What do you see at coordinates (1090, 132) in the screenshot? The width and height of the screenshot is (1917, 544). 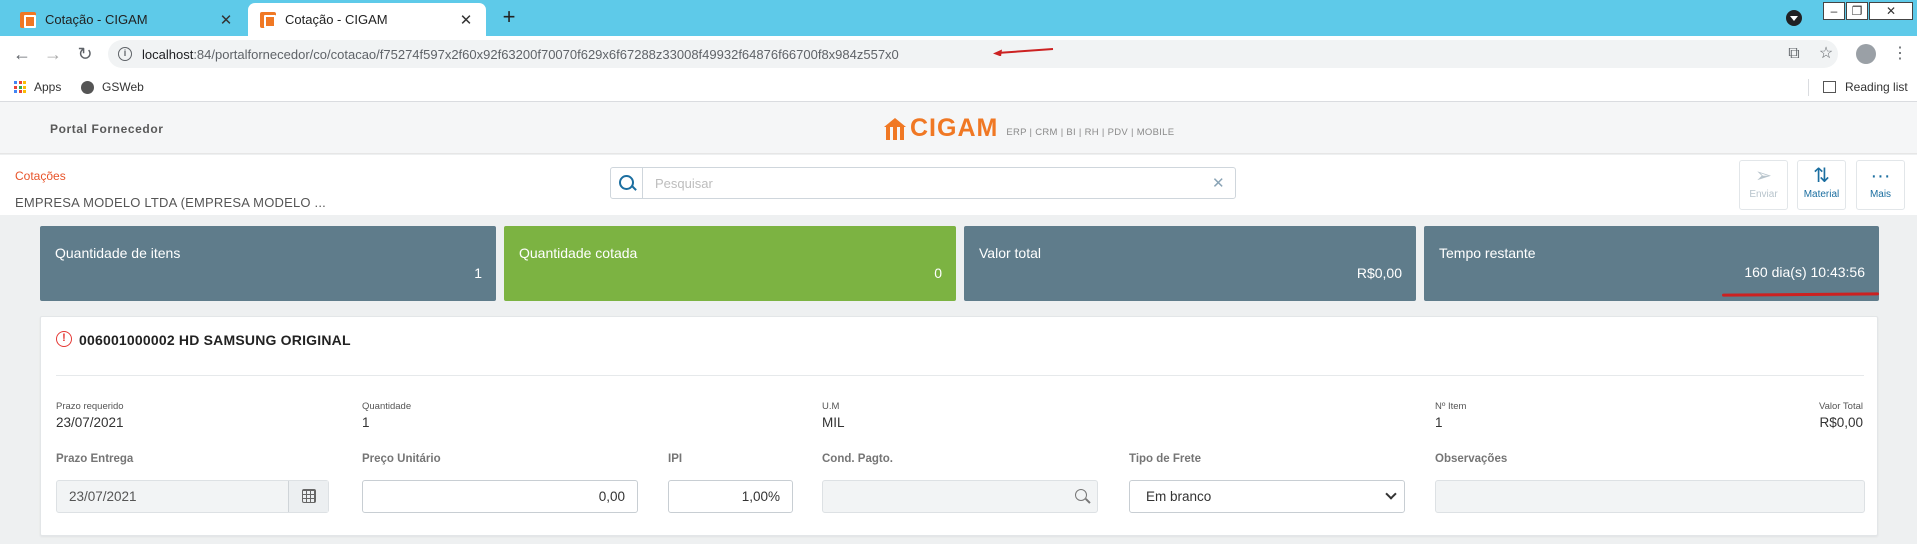 I see `cigam-tagline: ERP | CRM | BI | RH | PDV | MOBILE` at bounding box center [1090, 132].